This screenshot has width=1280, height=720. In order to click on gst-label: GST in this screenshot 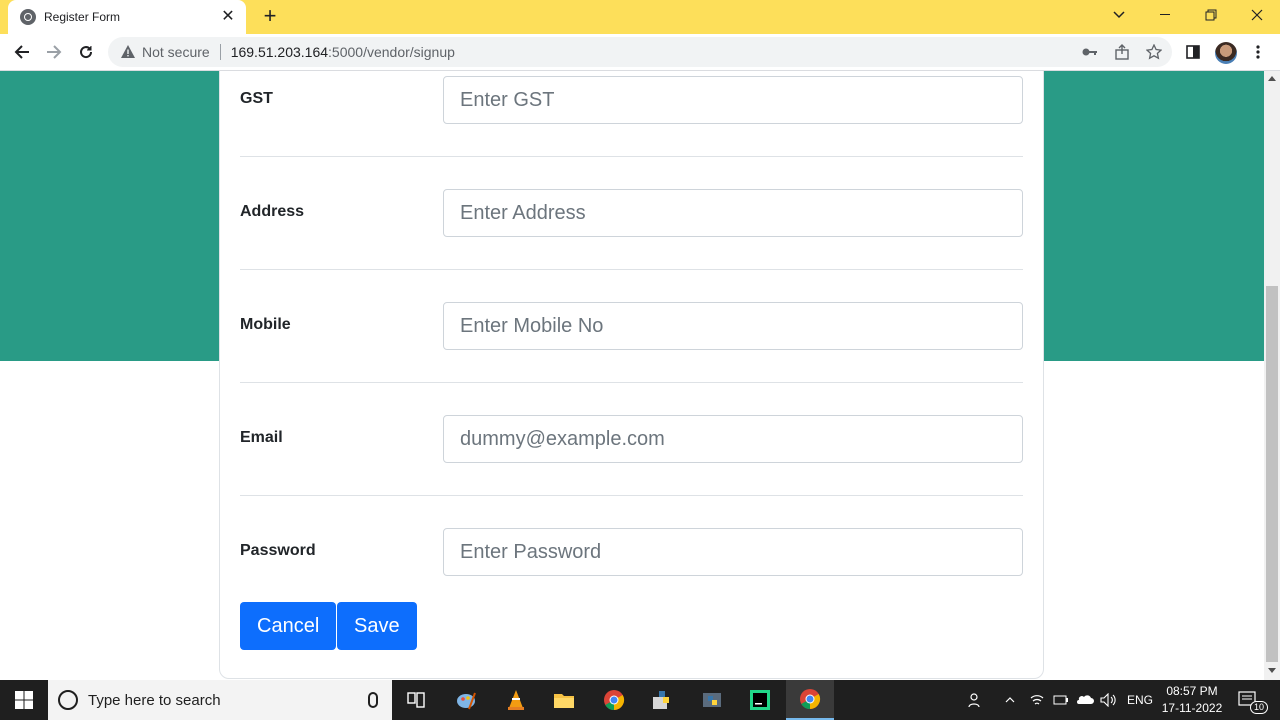, I will do `click(256, 98)`.